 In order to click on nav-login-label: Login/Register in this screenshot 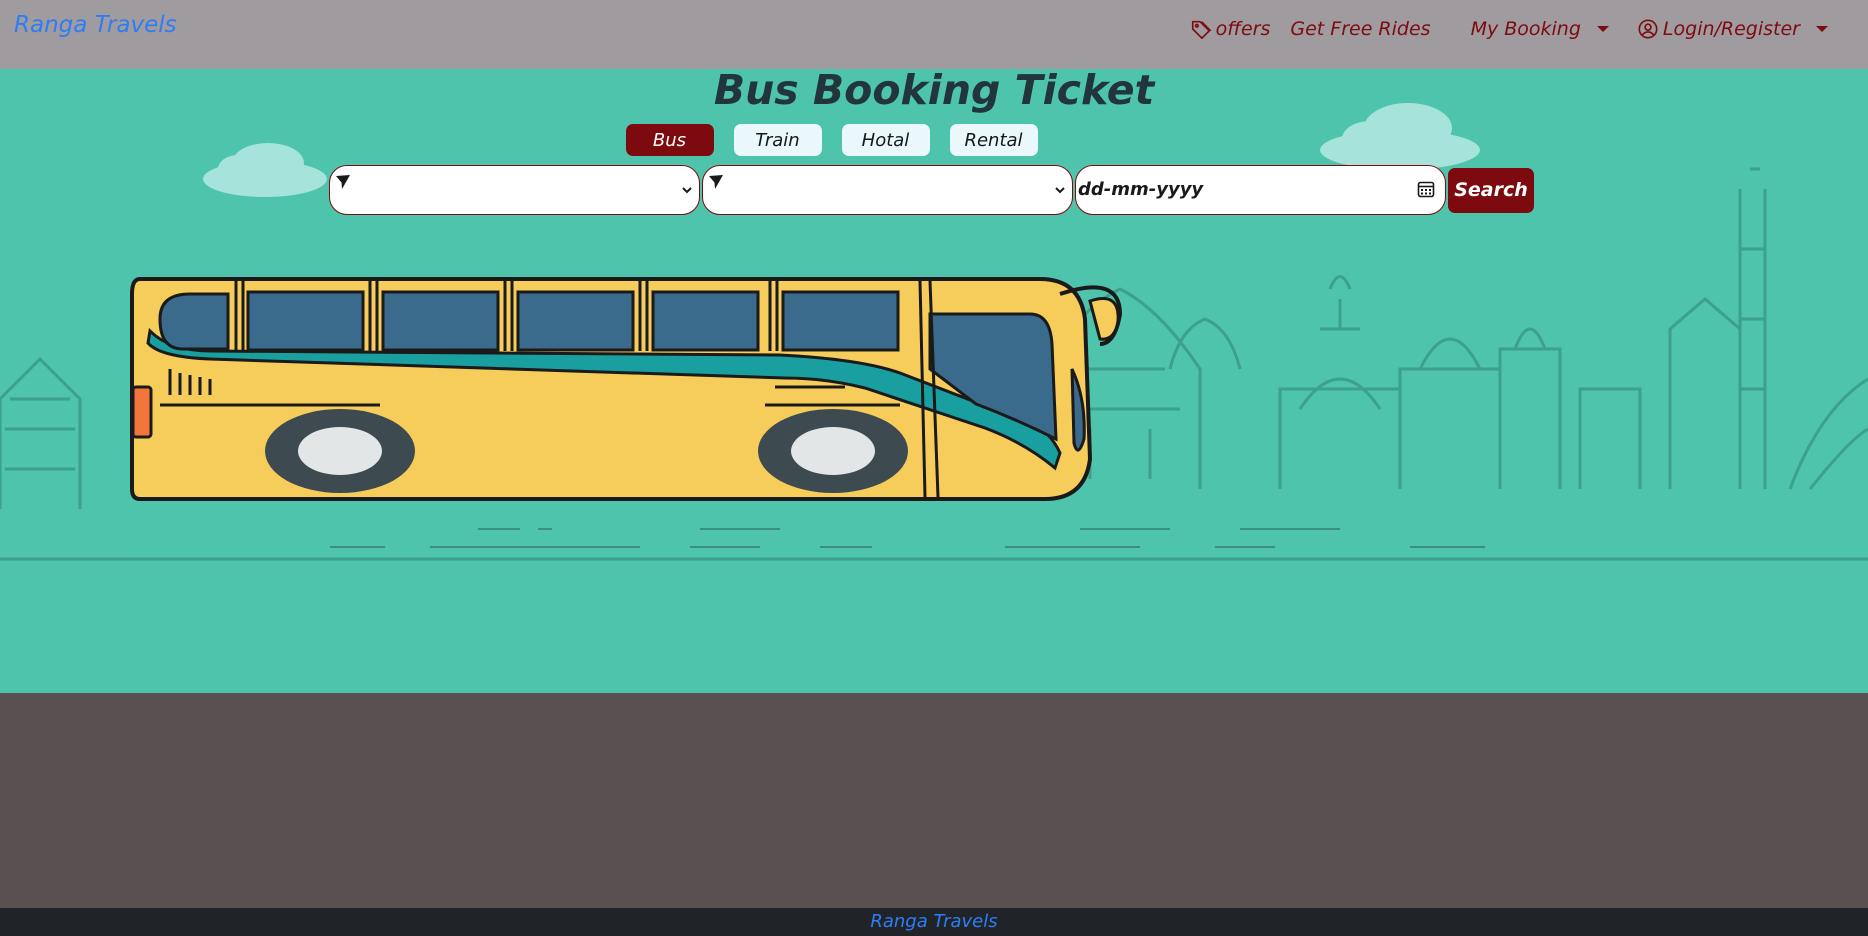, I will do `click(1731, 29)`.